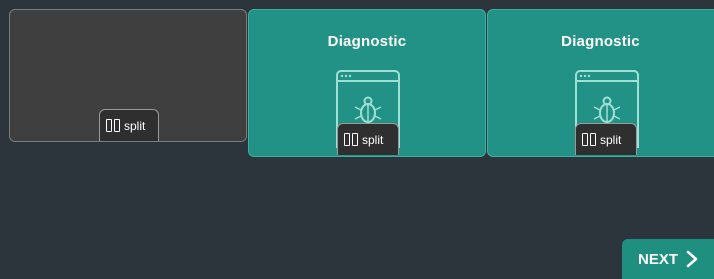  Describe the element at coordinates (692, 259) in the screenshot. I see `chevron-right-icon` at that location.